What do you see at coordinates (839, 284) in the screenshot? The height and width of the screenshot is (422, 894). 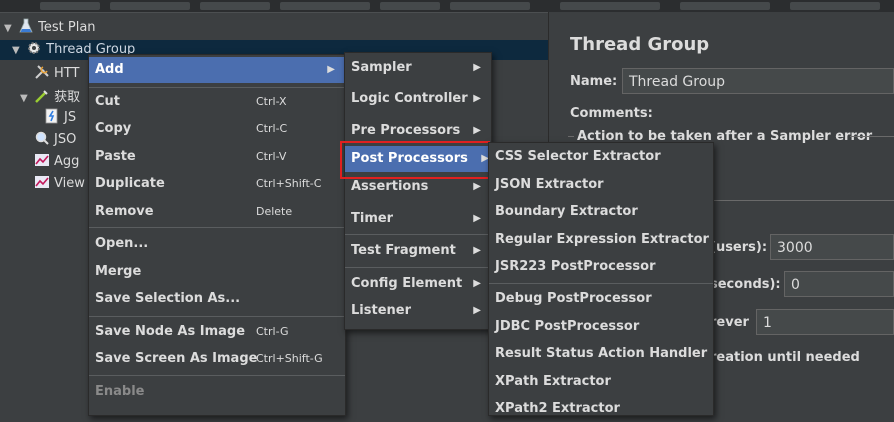 I see `ramp-up-seconds-field: 0` at bounding box center [839, 284].